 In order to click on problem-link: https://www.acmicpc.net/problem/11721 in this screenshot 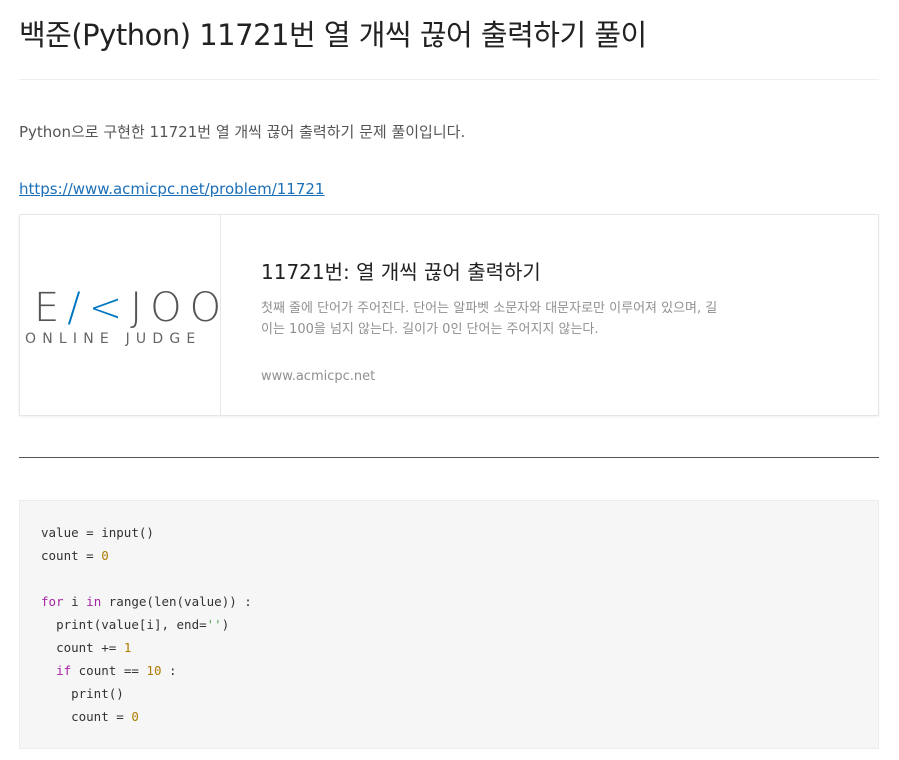, I will do `click(171, 189)`.